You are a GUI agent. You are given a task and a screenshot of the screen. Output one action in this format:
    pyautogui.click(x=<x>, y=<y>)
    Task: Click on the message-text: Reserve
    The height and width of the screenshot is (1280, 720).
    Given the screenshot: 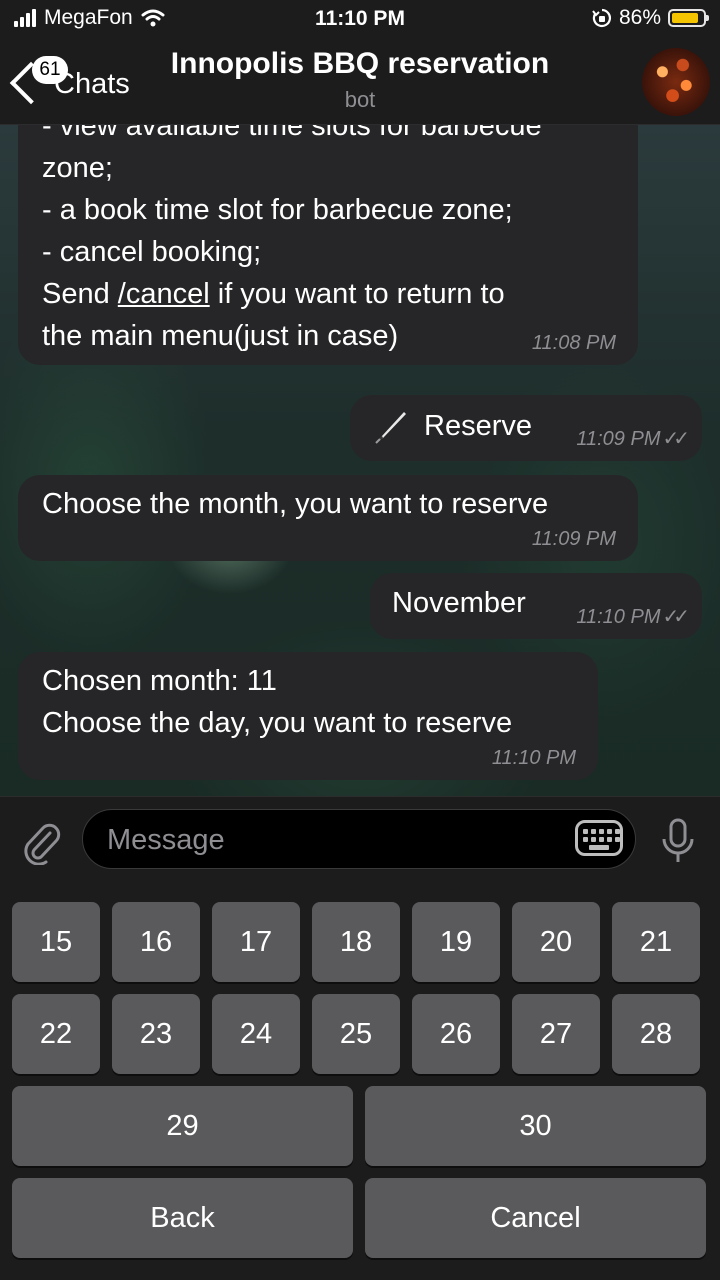 What is the action you would take?
    pyautogui.click(x=478, y=426)
    